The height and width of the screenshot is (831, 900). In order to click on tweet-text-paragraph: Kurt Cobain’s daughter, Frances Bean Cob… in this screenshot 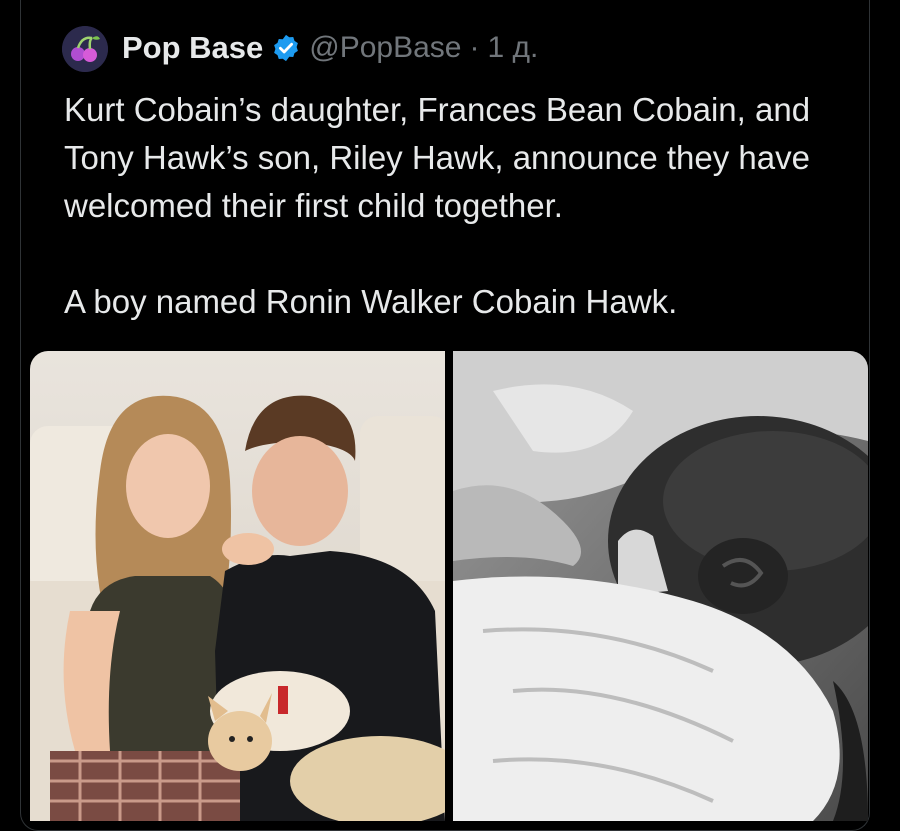, I will do `click(437, 157)`.